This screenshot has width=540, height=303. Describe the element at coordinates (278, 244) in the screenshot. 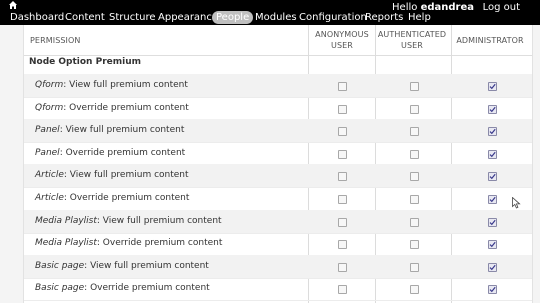

I see `permission-row: Media Playlist: Override premium content` at that location.